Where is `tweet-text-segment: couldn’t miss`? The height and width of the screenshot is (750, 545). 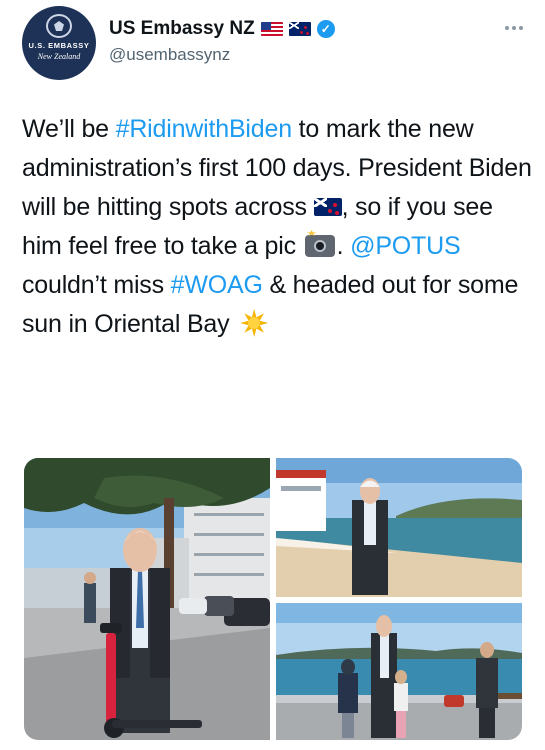
tweet-text-segment: couldn’t miss is located at coordinates (96, 285).